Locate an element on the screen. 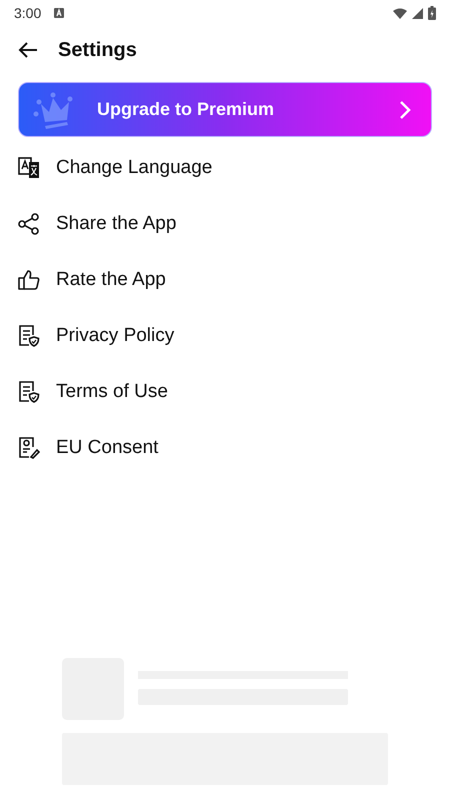 The height and width of the screenshot is (800, 450). battery-icon is located at coordinates (432, 13).